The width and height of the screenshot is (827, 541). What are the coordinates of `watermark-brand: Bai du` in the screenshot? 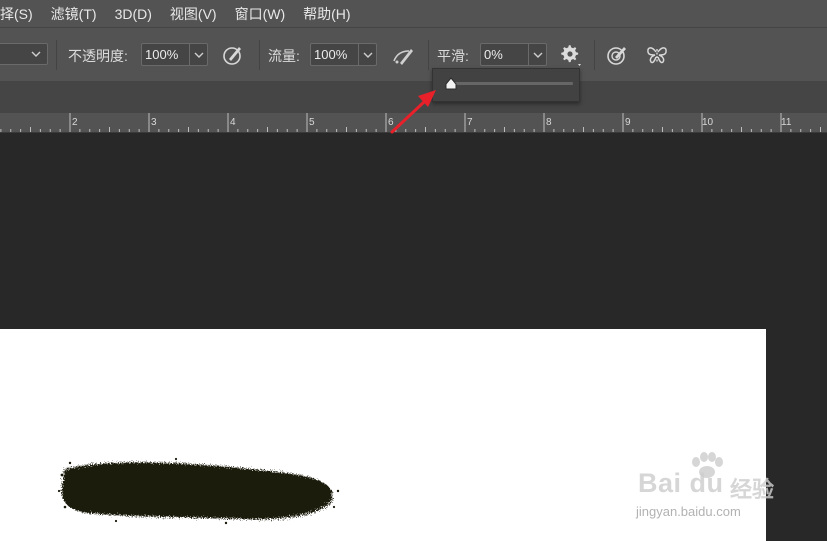 It's located at (681, 483).